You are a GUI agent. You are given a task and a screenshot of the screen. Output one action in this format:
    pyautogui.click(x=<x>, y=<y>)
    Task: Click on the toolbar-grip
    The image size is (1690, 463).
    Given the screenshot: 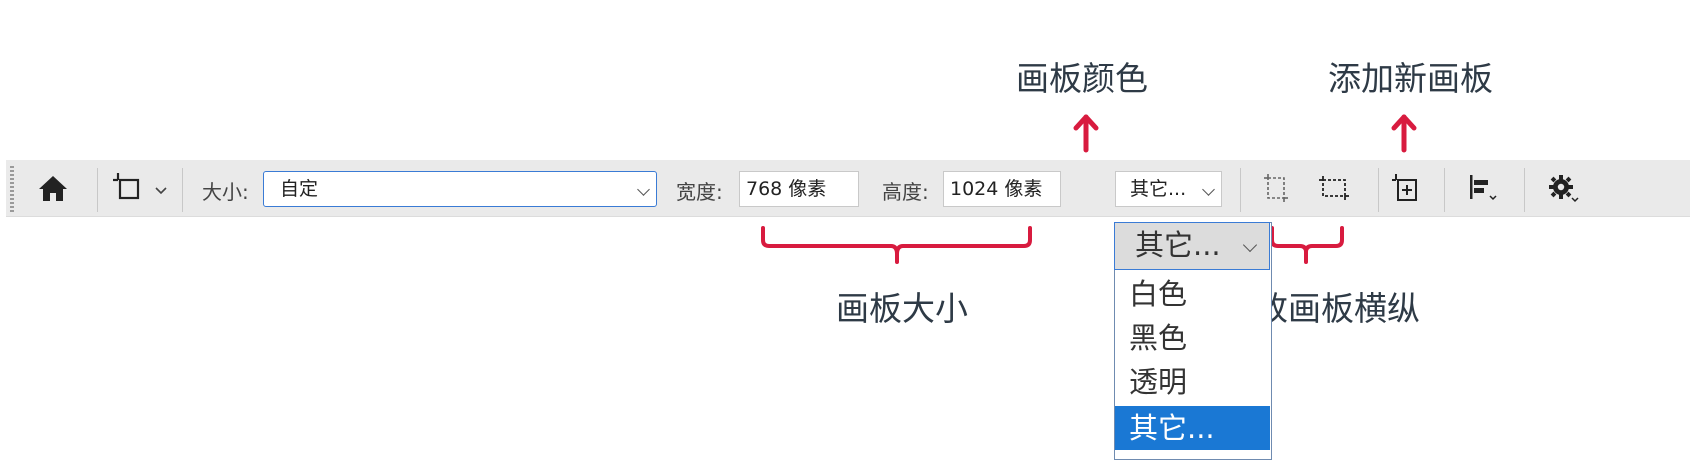 What is the action you would take?
    pyautogui.click(x=12, y=189)
    